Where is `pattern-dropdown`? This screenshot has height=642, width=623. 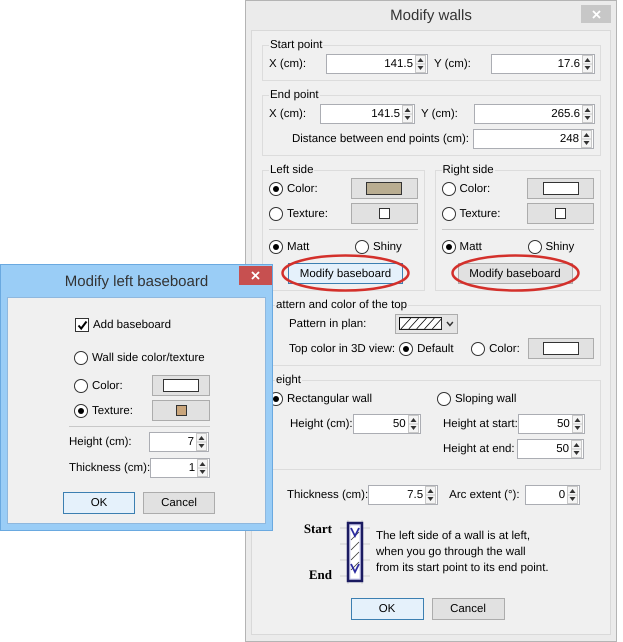
pattern-dropdown is located at coordinates (426, 324).